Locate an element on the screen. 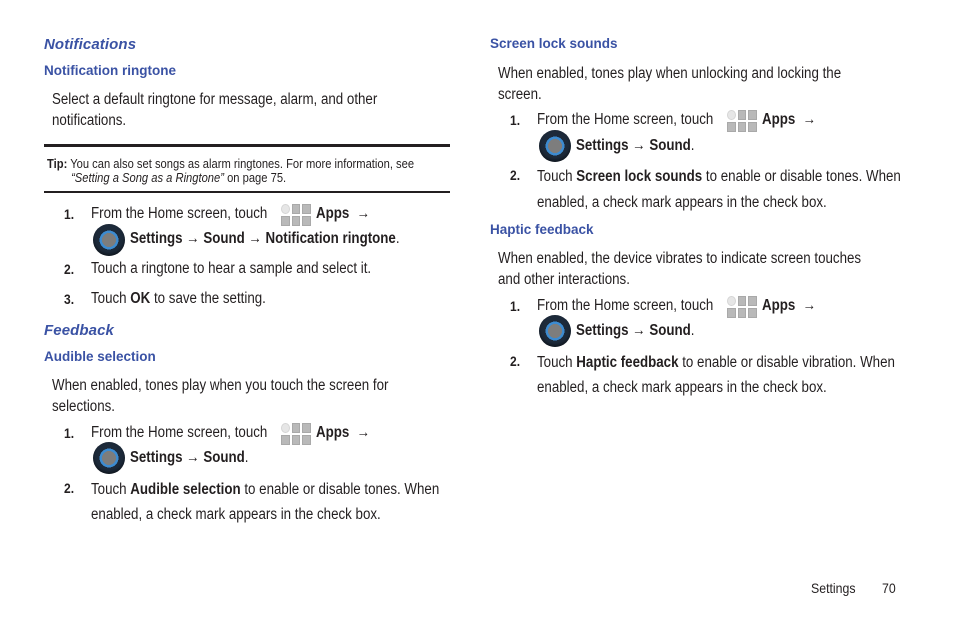  audible-selection-label: Audible selection is located at coordinates (185, 489).